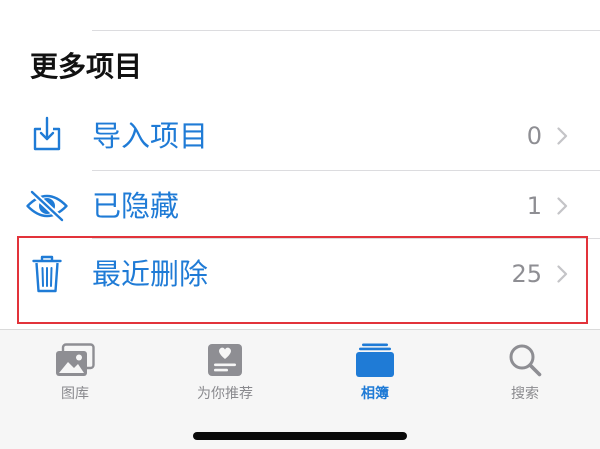  I want to click on tab-library: 图库, so click(75, 370).